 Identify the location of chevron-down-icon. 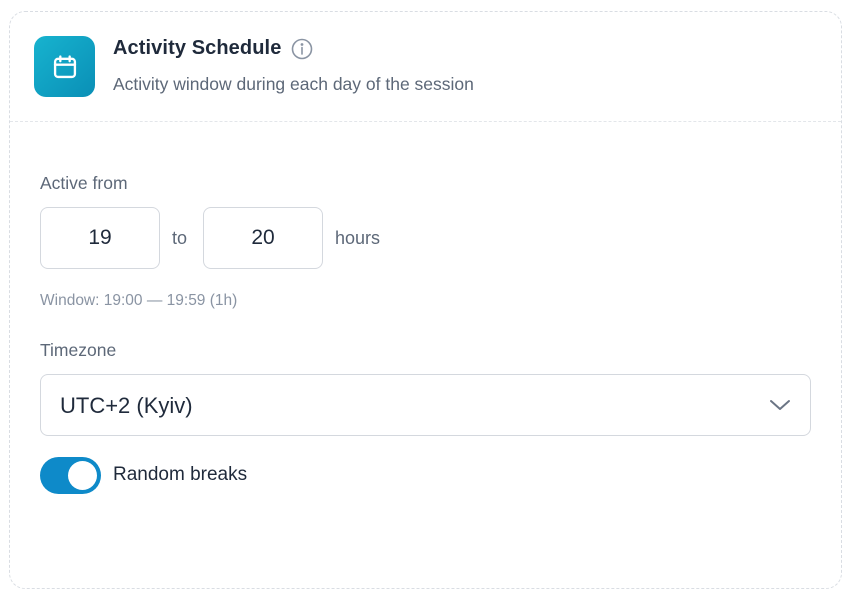
(780, 407).